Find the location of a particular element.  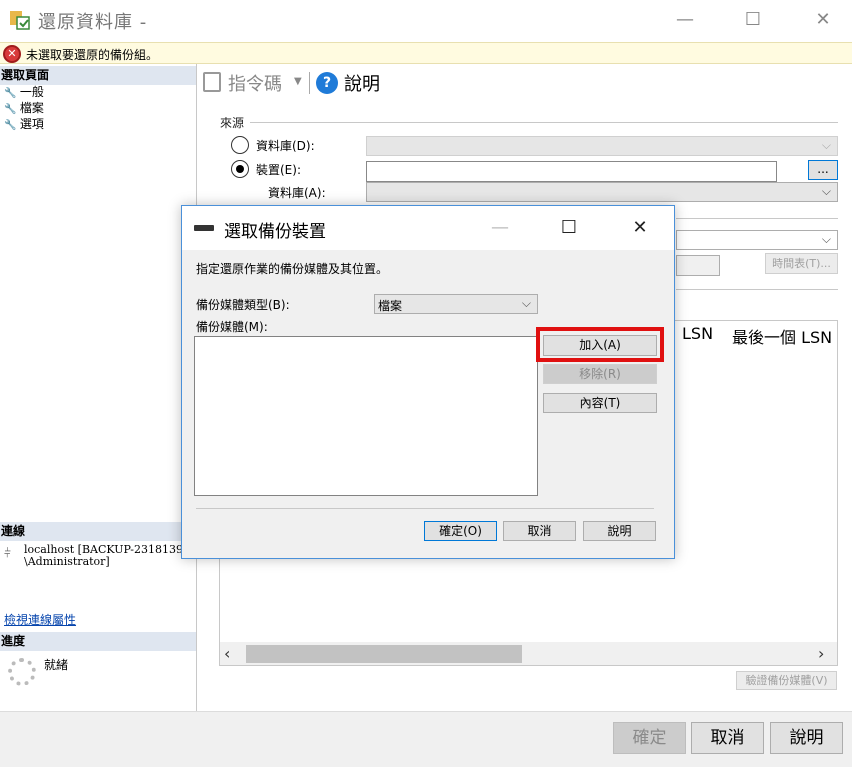

page-label: 一般 is located at coordinates (31, 92).